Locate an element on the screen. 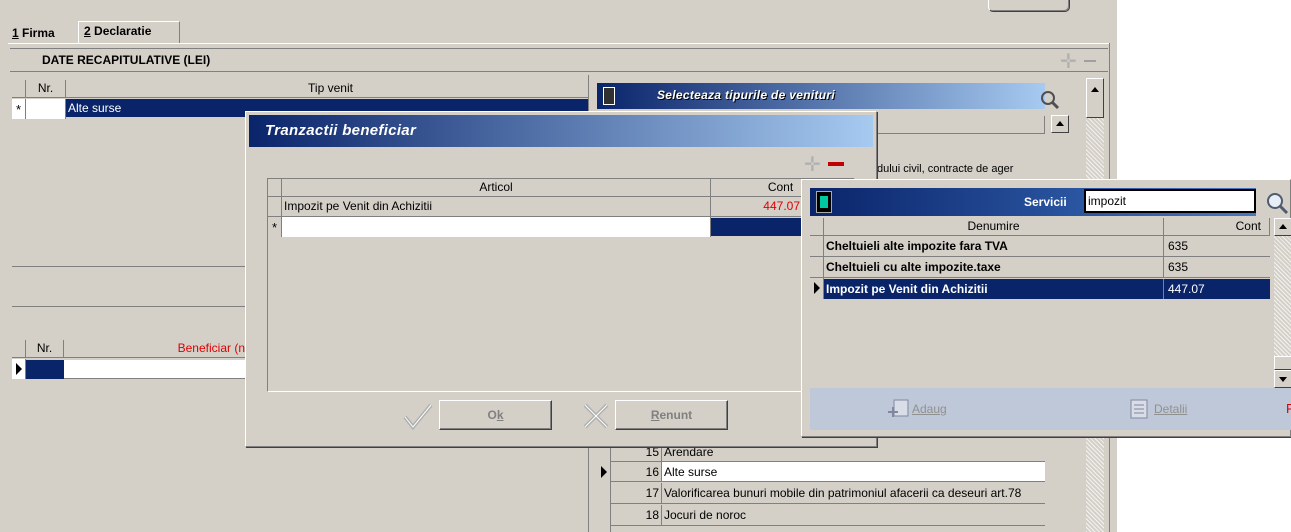 Image resolution: width=1291 pixels, height=532 pixels. tipuri-panel-titlebar: Selecteaza tipurile de venituri is located at coordinates (821, 96).